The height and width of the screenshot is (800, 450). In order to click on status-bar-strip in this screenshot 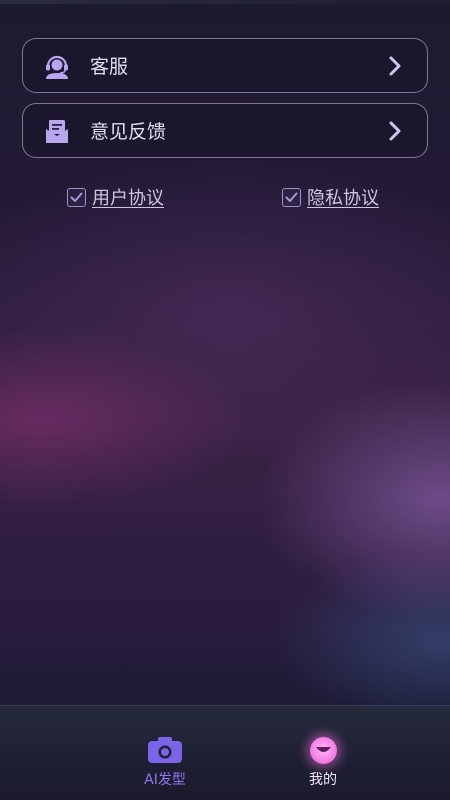, I will do `click(225, 2)`.